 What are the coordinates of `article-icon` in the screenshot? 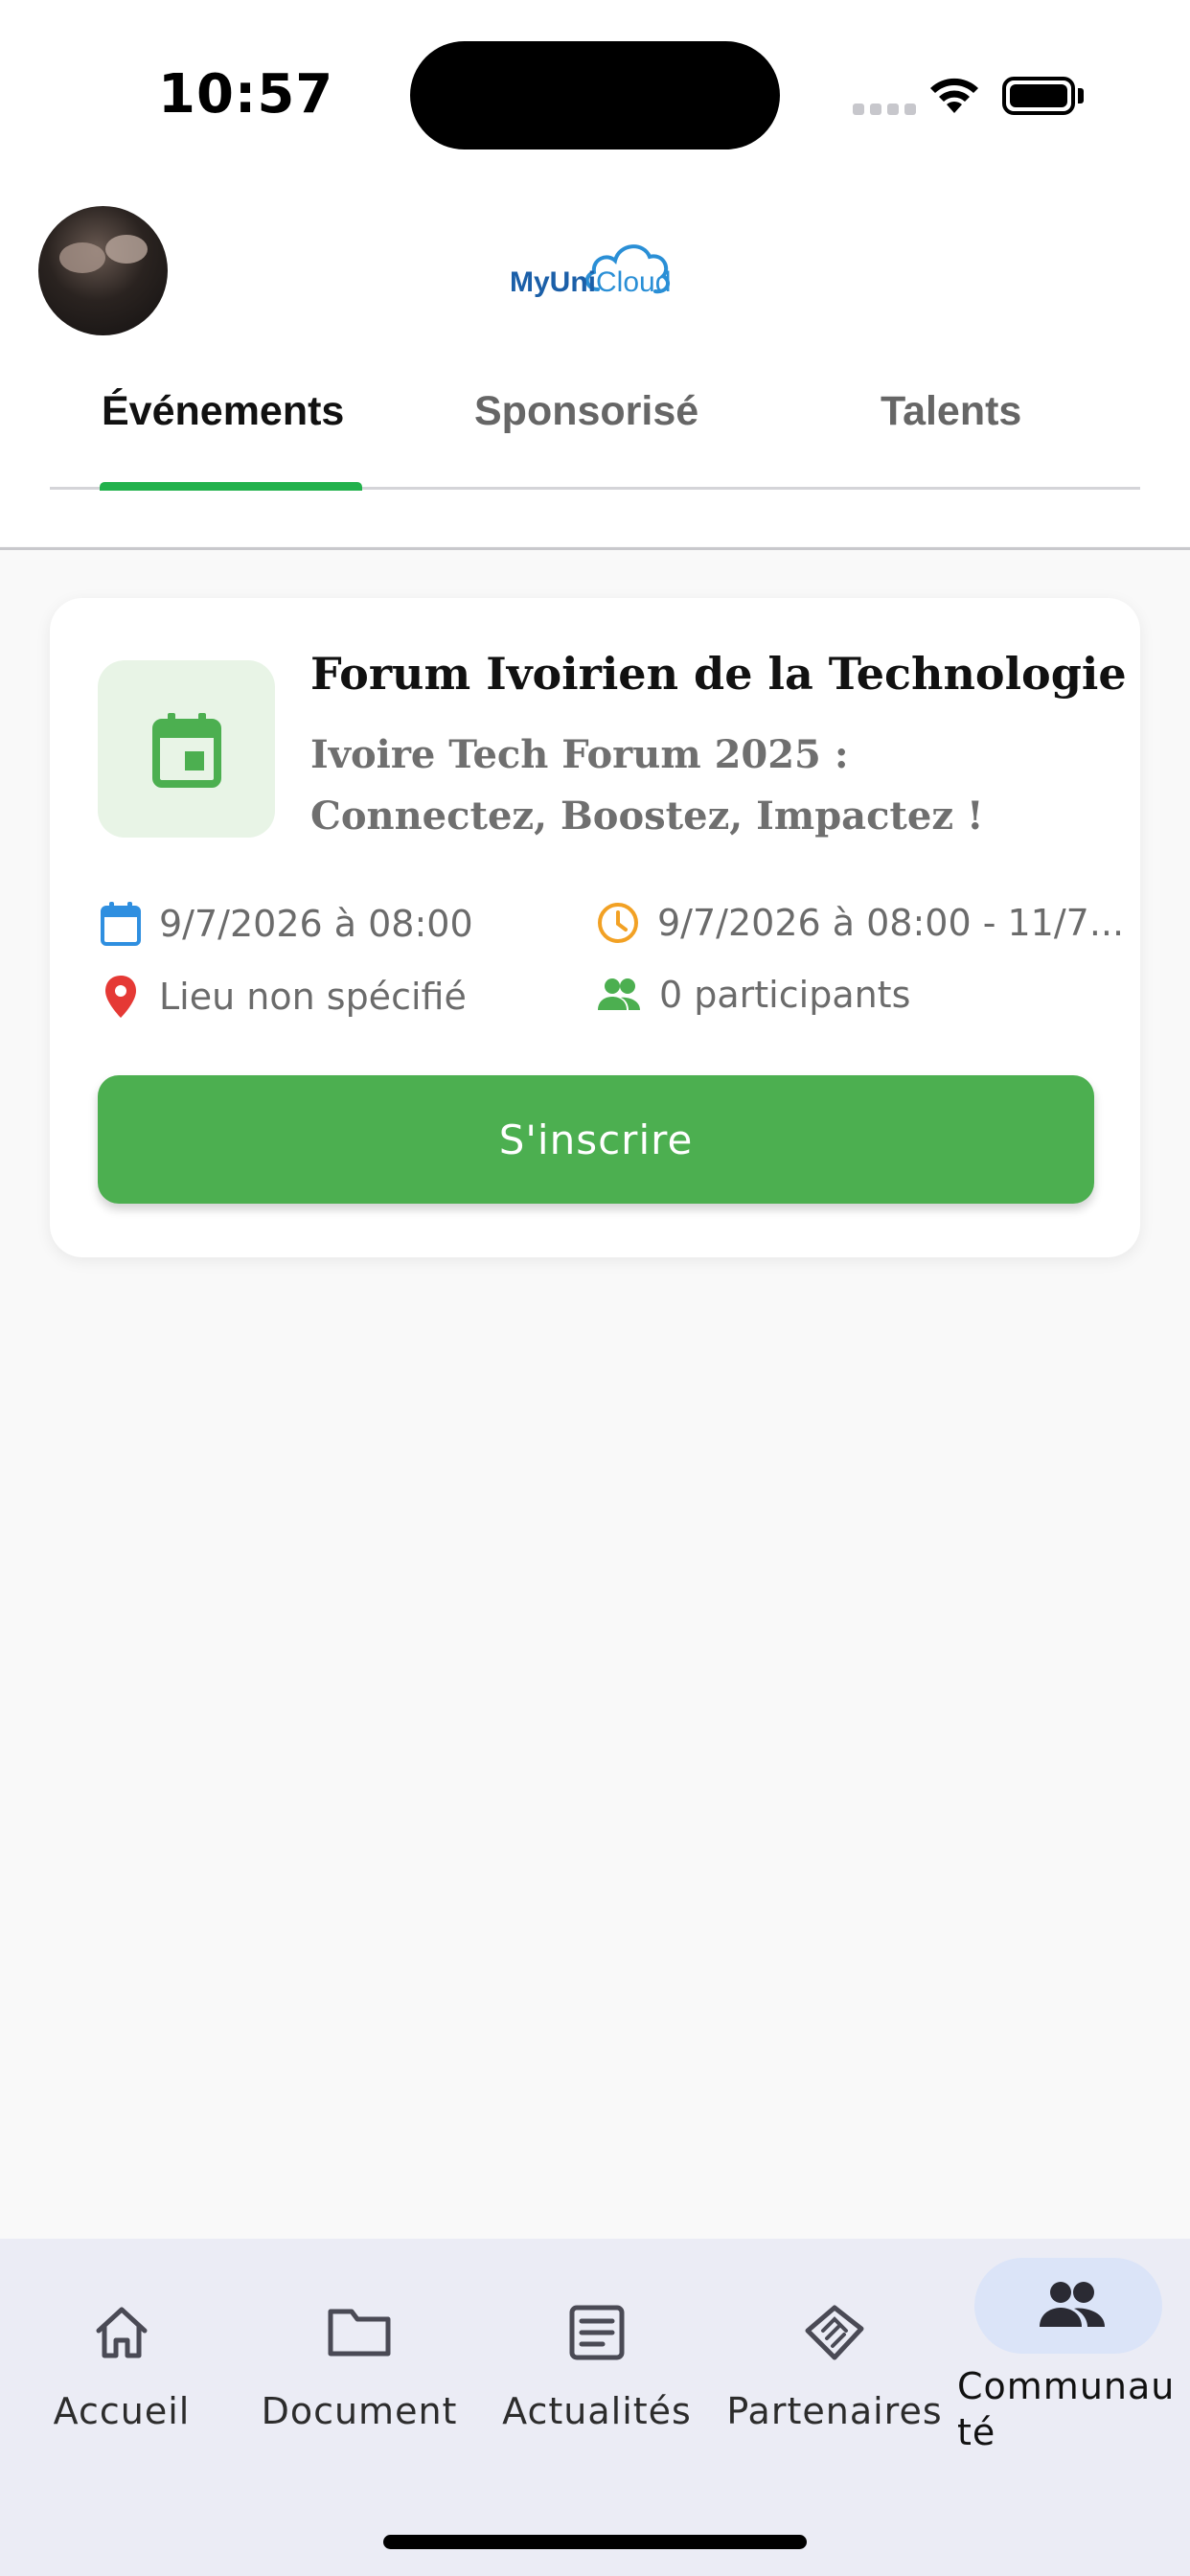 It's located at (597, 2332).